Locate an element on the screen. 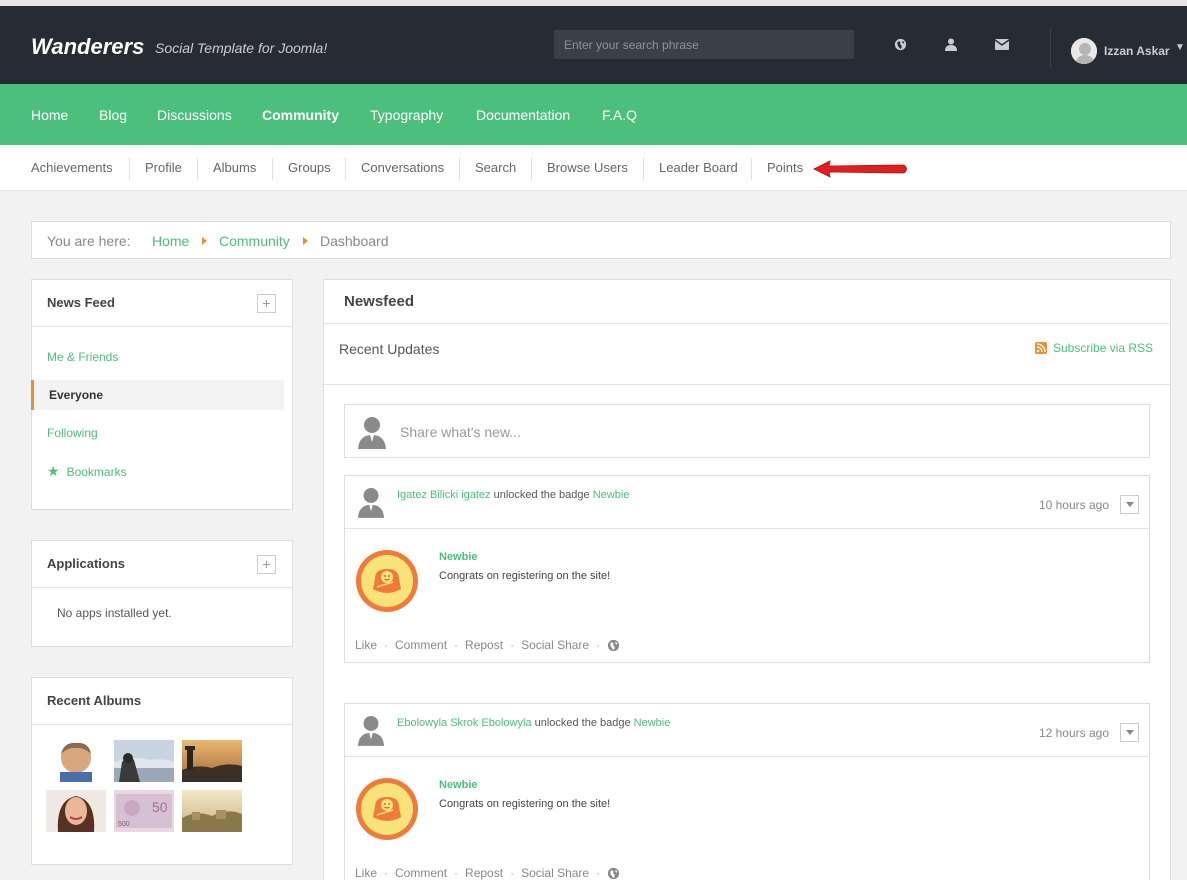 Image resolution: width=1187 pixels, height=880 pixels. subnav-browse-users: Browse Users is located at coordinates (587, 167).